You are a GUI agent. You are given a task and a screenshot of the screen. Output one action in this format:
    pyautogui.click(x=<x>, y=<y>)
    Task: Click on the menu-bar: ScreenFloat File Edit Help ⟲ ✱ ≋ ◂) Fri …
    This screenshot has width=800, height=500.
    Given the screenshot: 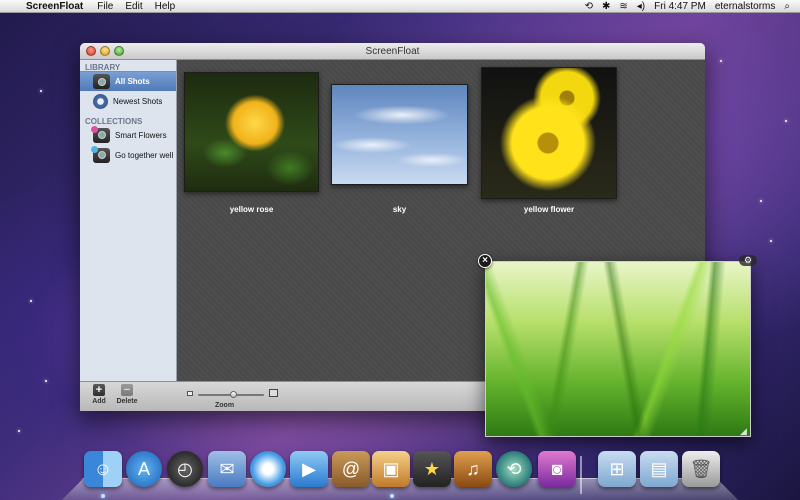 What is the action you would take?
    pyautogui.click(x=400, y=6)
    